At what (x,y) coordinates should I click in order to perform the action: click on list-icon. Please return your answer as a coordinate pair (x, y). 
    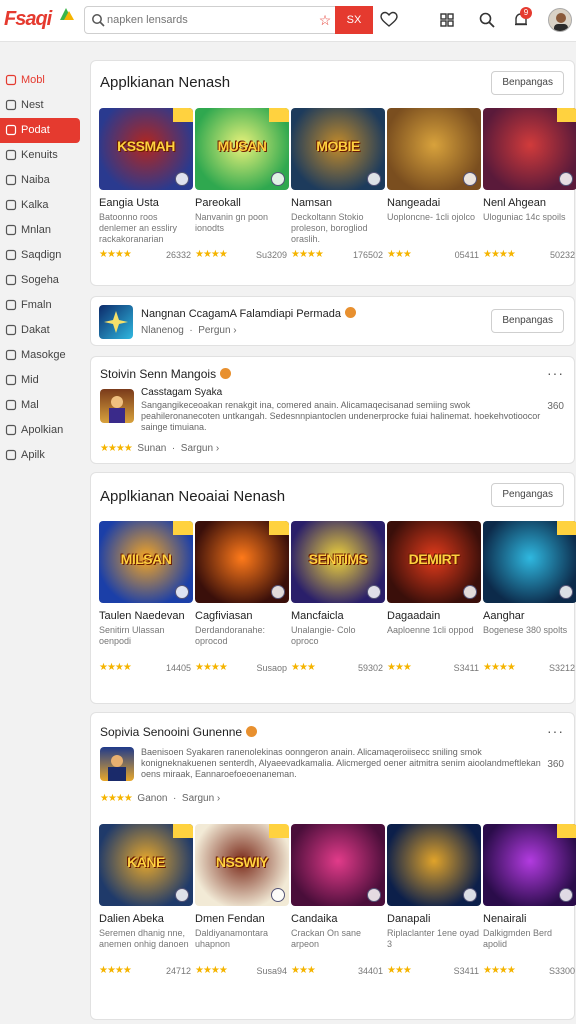
    Looking at the image, I should click on (11, 380).